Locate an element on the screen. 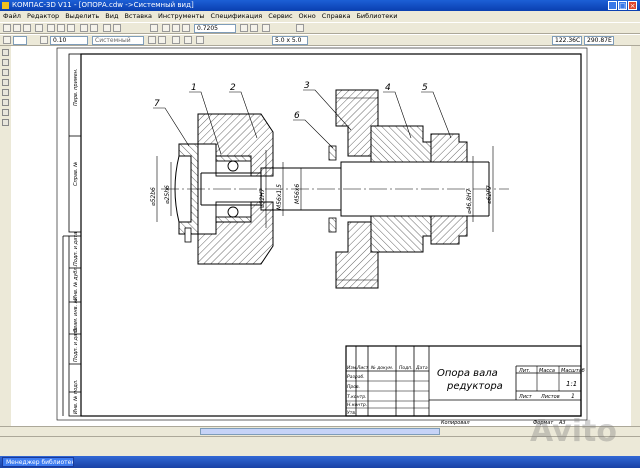 This screenshot has width=640, height=468. leader-number-6: 6 is located at coordinates (297, 116).